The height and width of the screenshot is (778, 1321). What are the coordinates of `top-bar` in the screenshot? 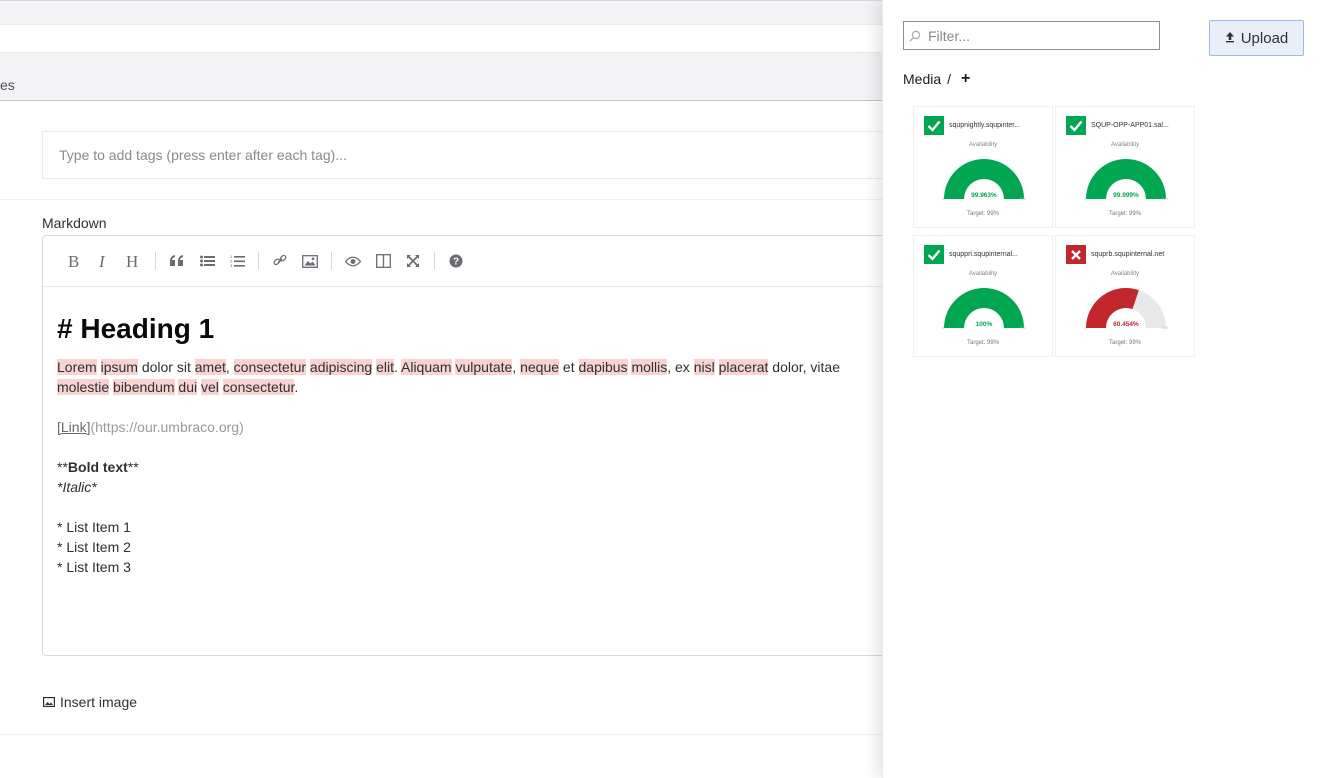 It's located at (441, 12).